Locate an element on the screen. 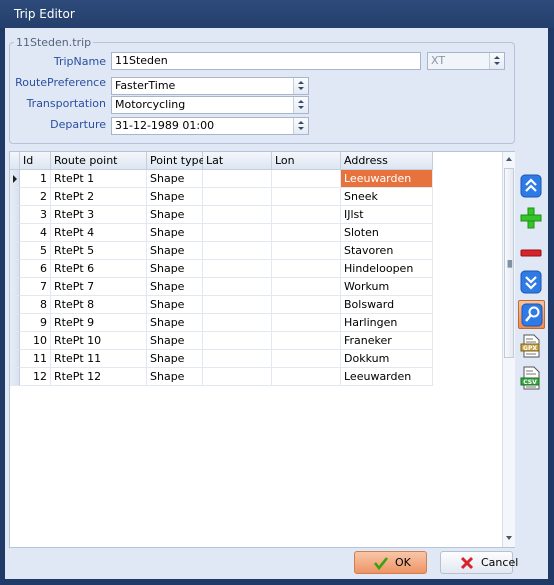 The image size is (554, 585). table-row: 2 RtePt 2 Shape Sneek is located at coordinates (221, 197).